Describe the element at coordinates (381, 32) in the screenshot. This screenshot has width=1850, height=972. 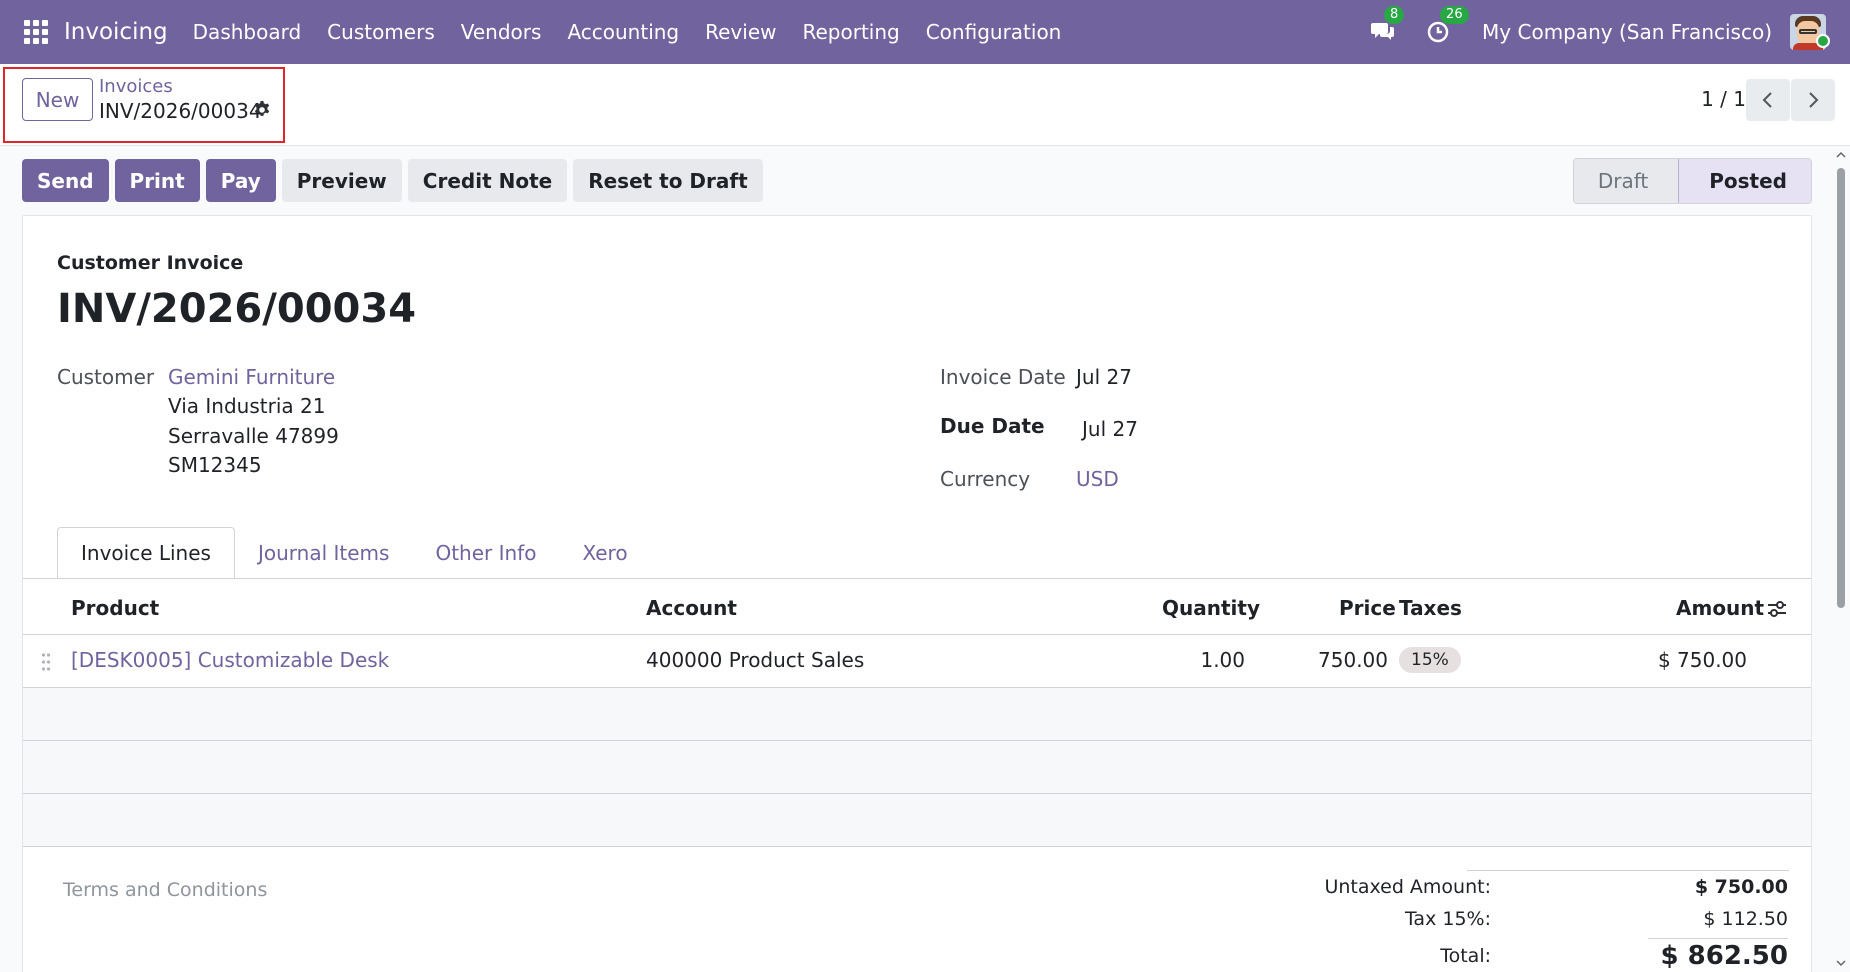
I see `menu-item-customers: Customers` at that location.